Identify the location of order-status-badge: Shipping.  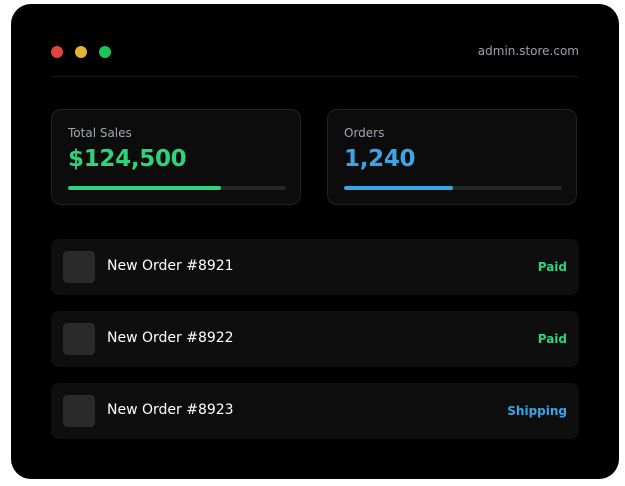
(537, 411).